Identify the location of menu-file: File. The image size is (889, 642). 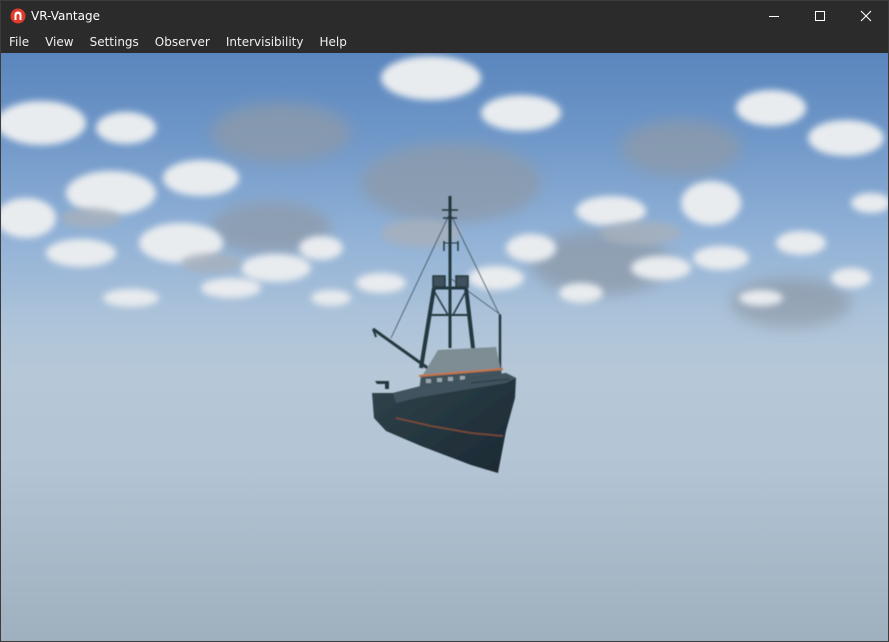
(19, 42).